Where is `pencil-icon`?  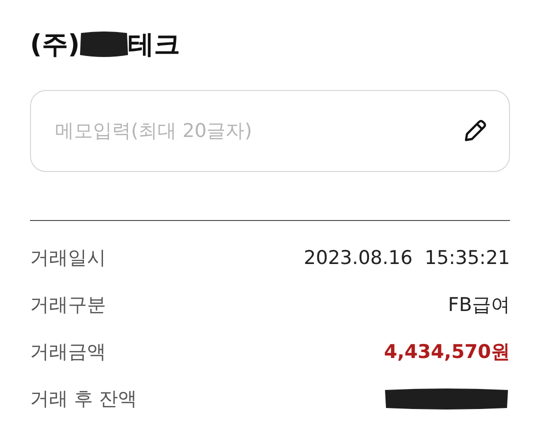
pencil-icon is located at coordinates (475, 131).